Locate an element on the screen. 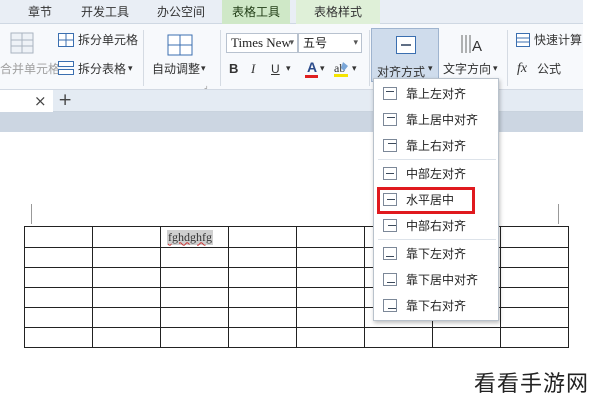 The width and height of the screenshot is (600, 403). split-table-dropdown-arrow: ▾ is located at coordinates (130, 69).